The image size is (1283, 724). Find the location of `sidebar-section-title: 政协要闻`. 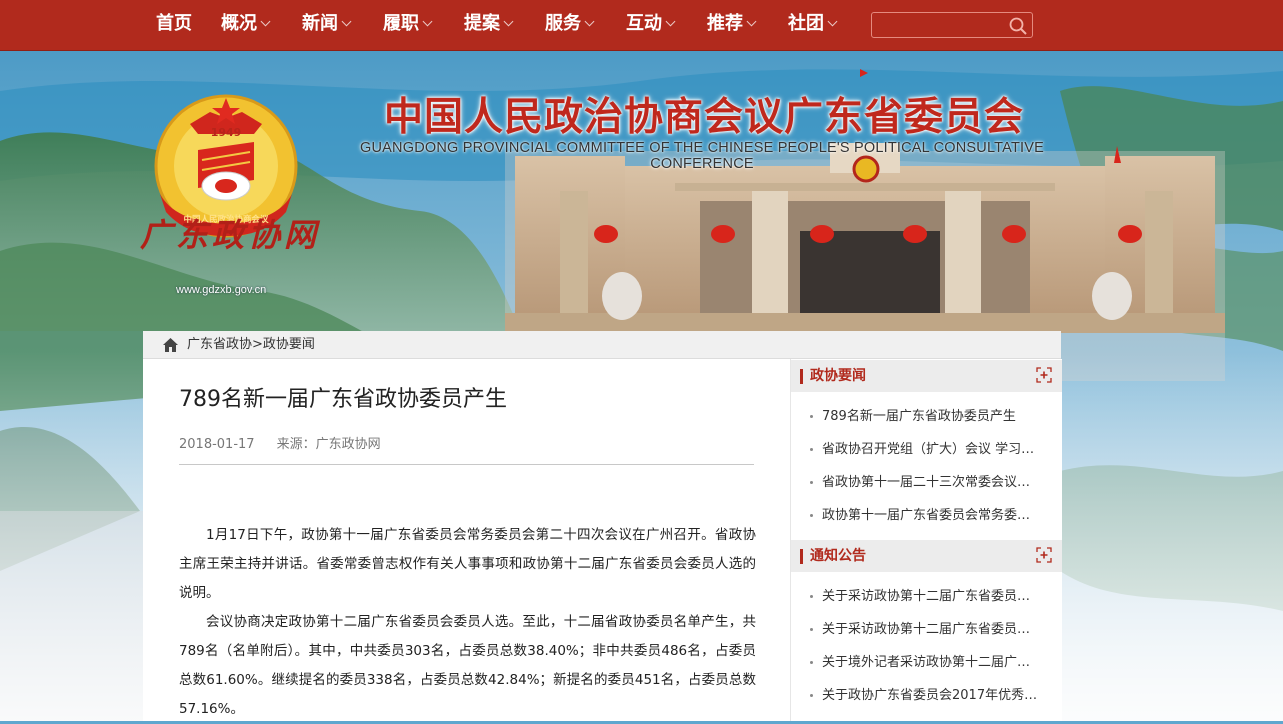

sidebar-section-title: 政协要闻 is located at coordinates (838, 376).